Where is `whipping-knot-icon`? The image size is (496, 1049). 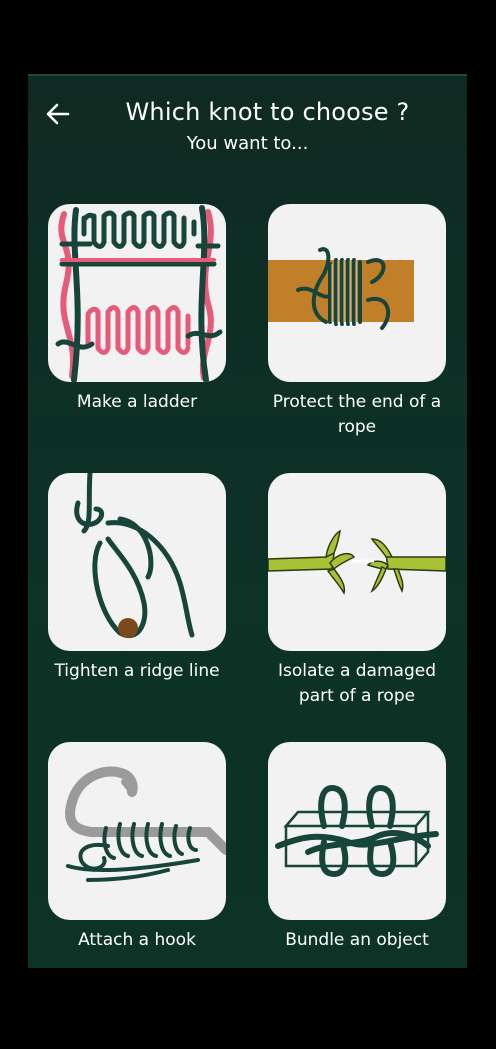
whipping-knot-icon is located at coordinates (341, 288).